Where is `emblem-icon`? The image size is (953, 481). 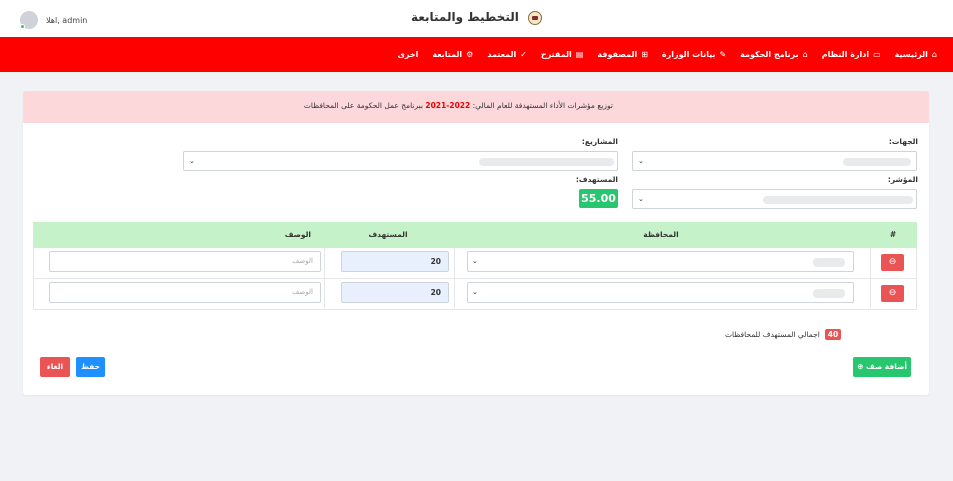 emblem-icon is located at coordinates (535, 17).